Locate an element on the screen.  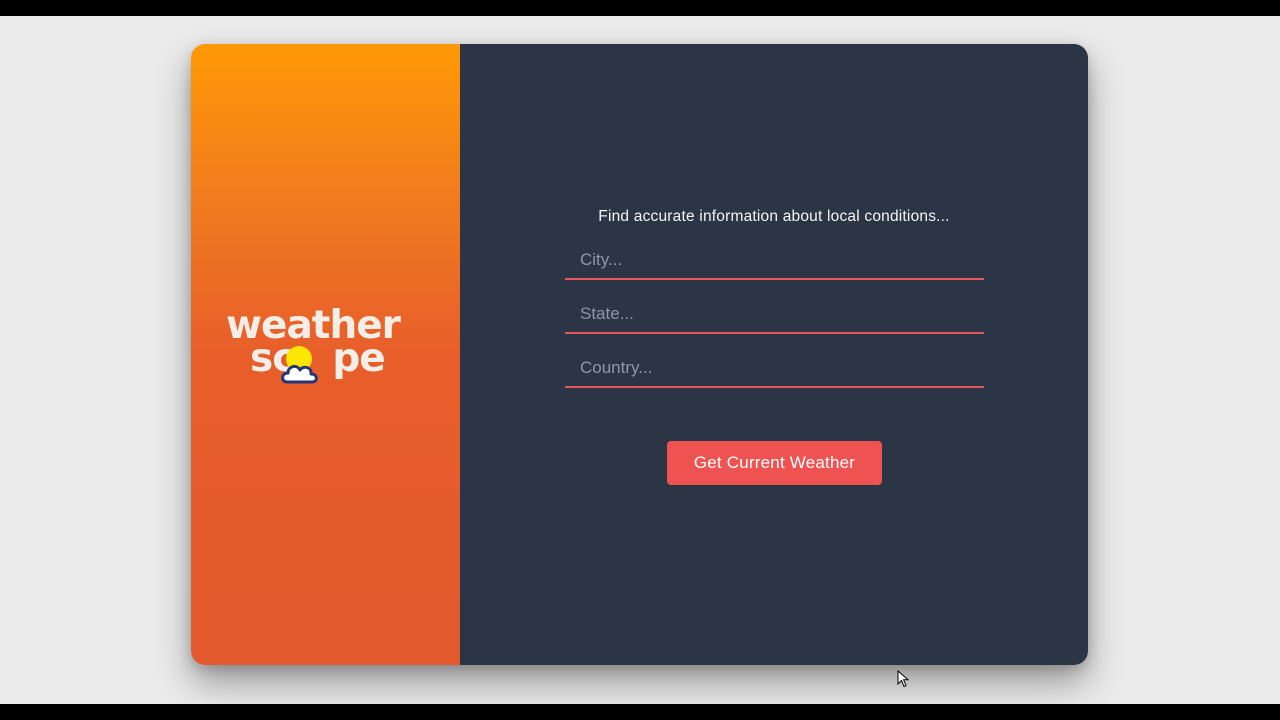
weatherscope-logo: weather sc pe is located at coordinates (317, 345).